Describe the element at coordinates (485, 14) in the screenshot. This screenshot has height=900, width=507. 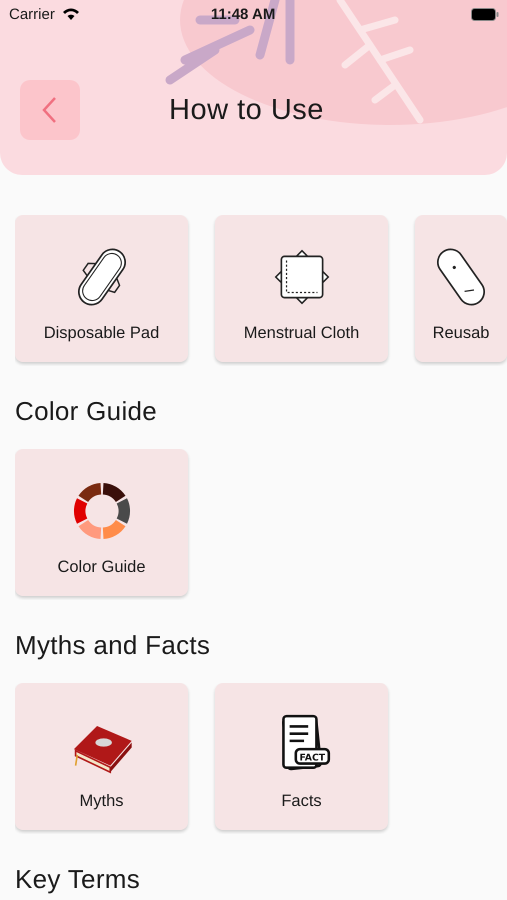
I see `battery-icon` at that location.